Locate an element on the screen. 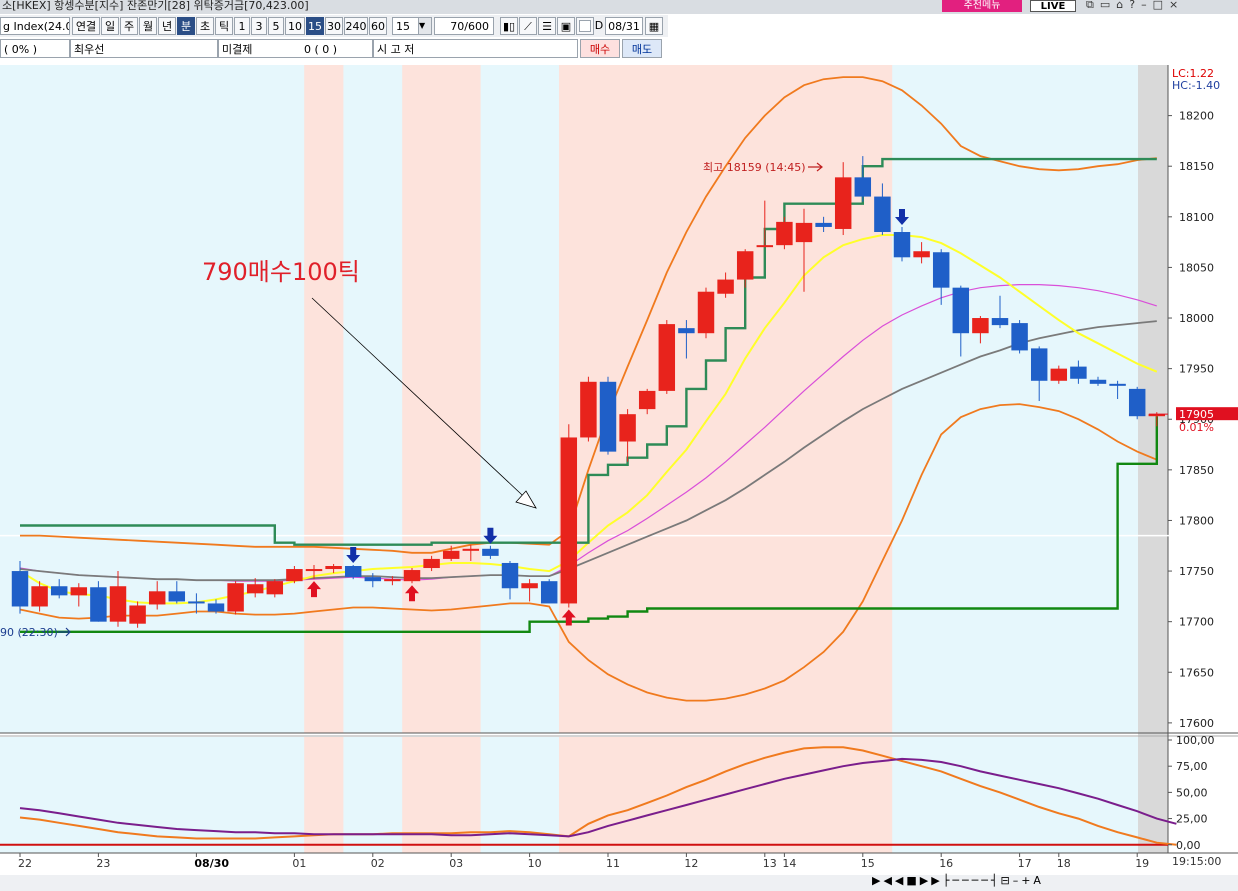  save-icon: ▣ is located at coordinates (566, 26).